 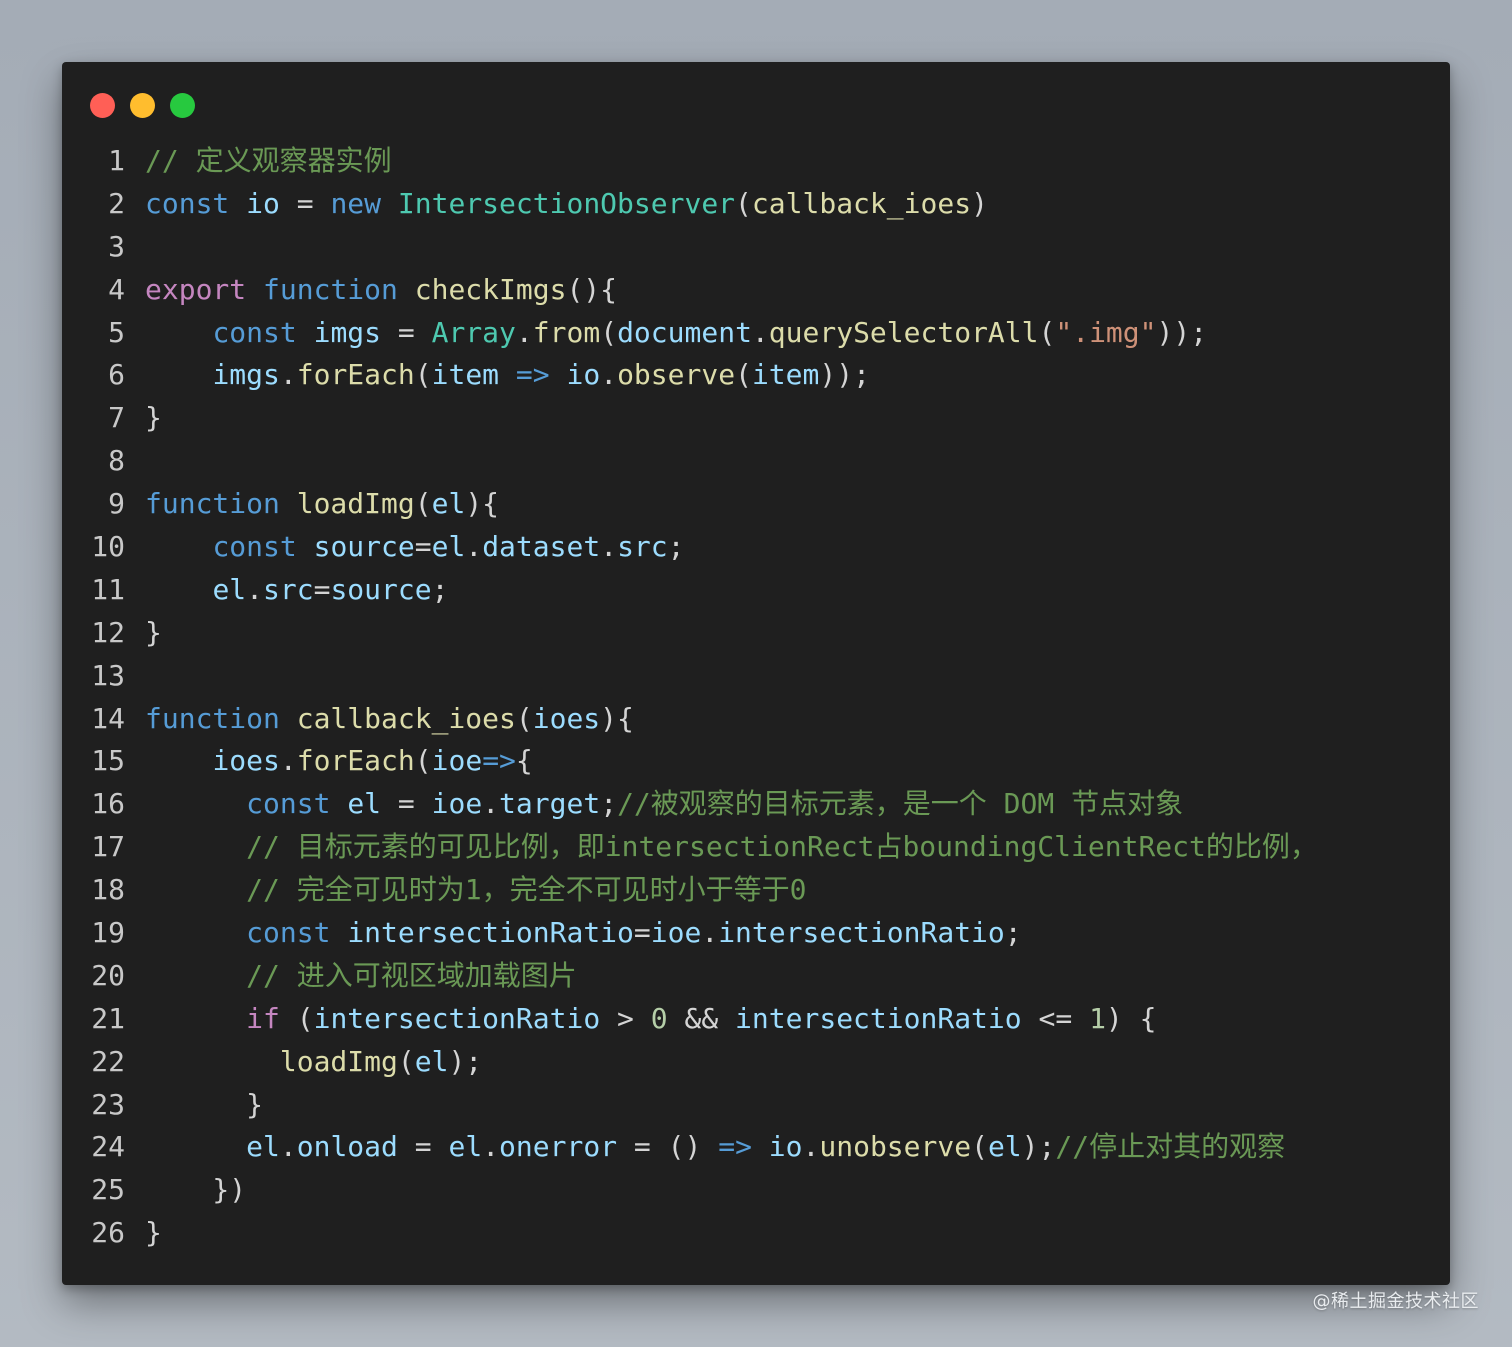 What do you see at coordinates (701, 1018) in the screenshot?
I see `token-plain: &&` at bounding box center [701, 1018].